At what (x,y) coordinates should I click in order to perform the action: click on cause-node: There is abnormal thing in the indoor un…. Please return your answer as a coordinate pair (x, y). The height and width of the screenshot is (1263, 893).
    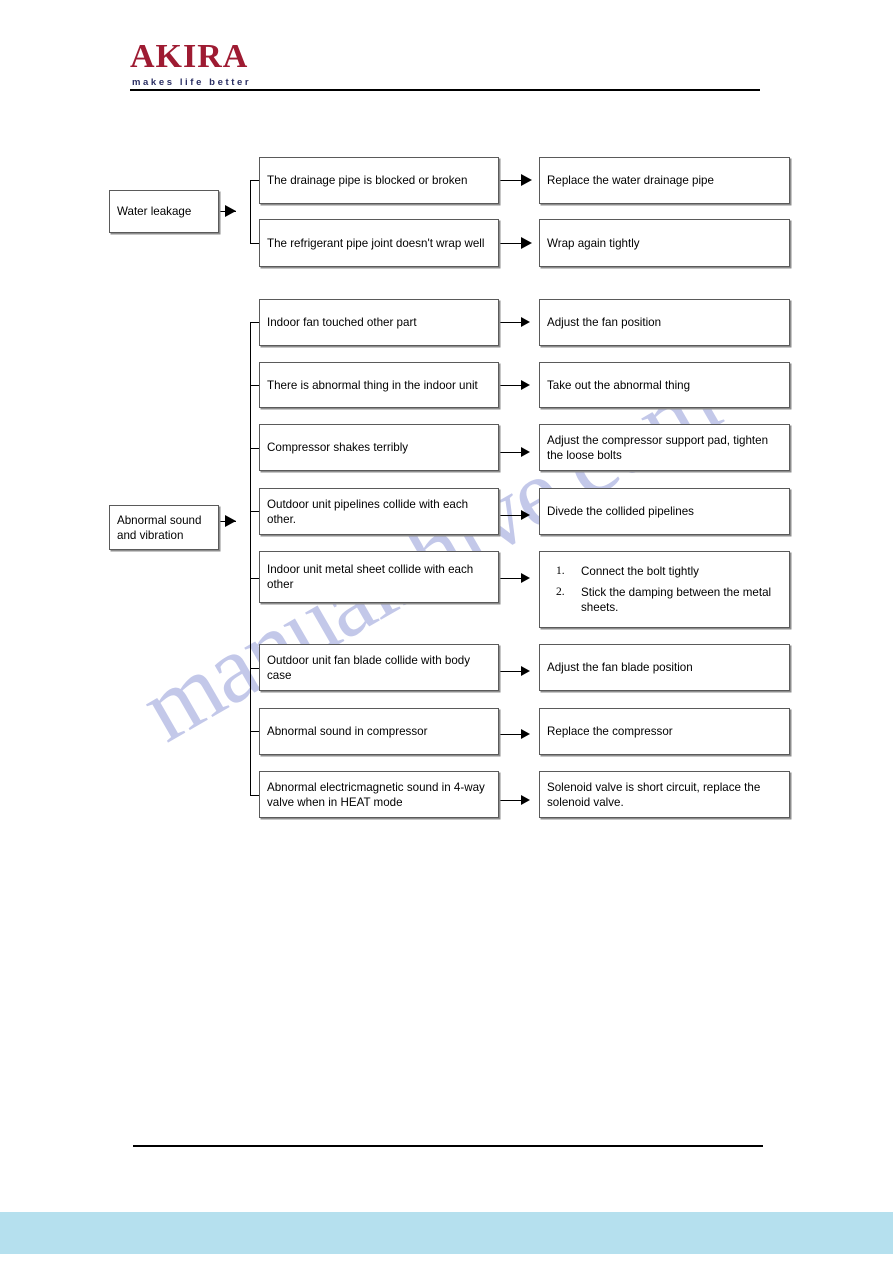
    Looking at the image, I should click on (379, 385).